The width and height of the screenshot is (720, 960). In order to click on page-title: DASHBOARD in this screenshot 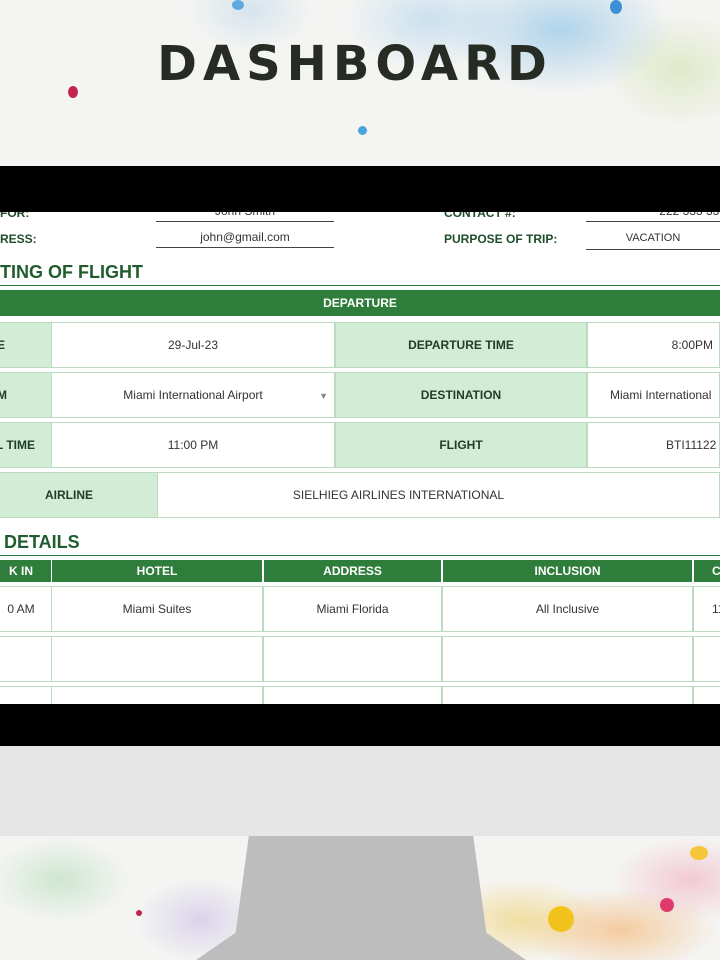, I will do `click(355, 64)`.